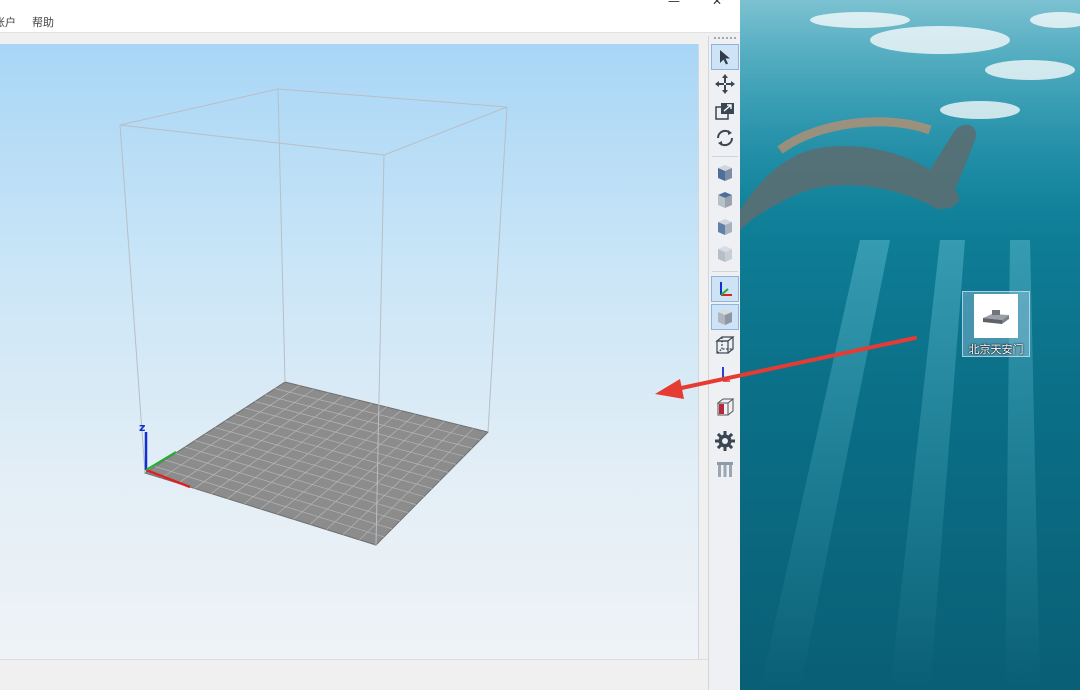 Image resolution: width=1080 pixels, height=690 pixels. I want to click on axis-toggle-button, so click(725, 289).